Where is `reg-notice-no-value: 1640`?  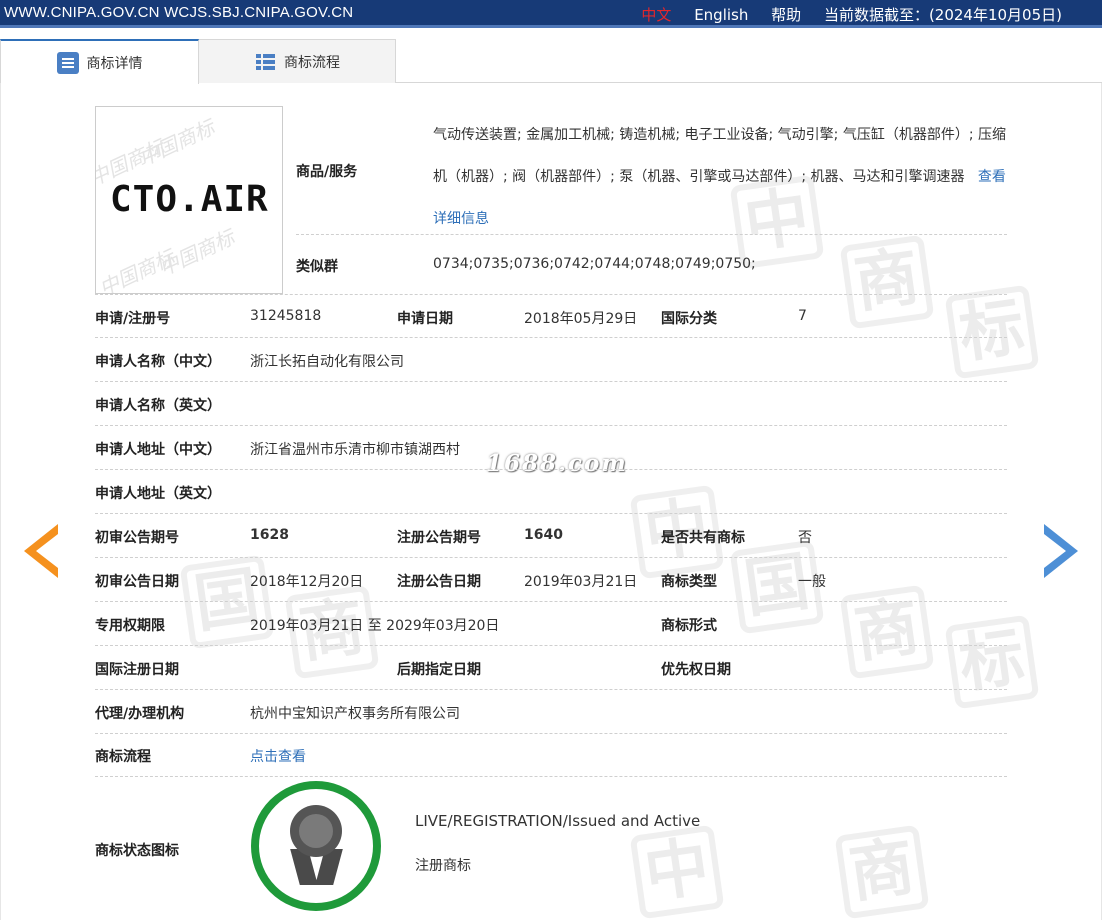 reg-notice-no-value: 1640 is located at coordinates (543, 535).